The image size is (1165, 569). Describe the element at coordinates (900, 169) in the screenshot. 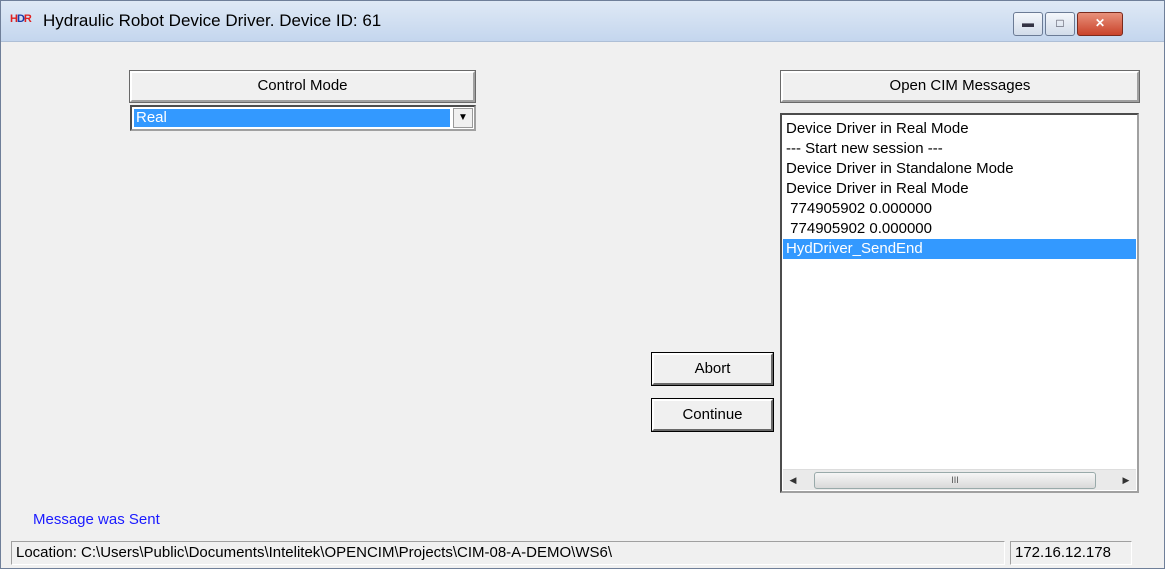

I see `list-item: Device Driver in Standalone Mode` at that location.